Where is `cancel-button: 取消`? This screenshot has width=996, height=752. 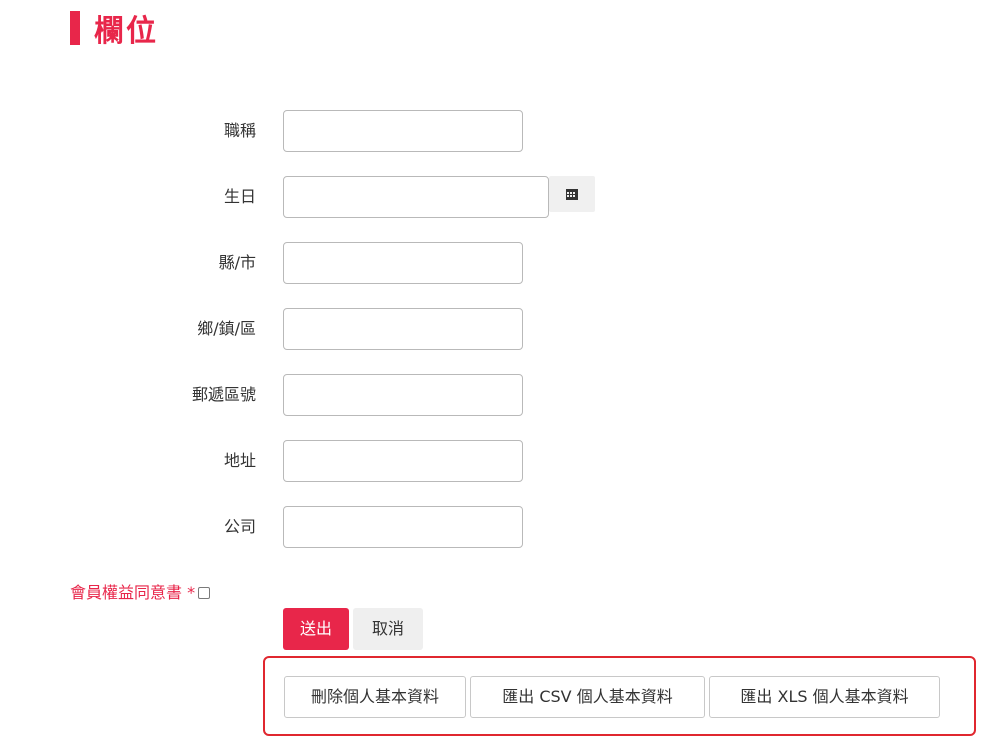
cancel-button: 取消 is located at coordinates (388, 629).